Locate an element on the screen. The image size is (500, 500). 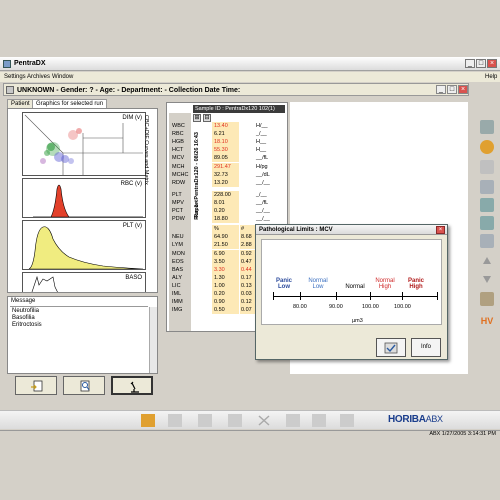
hv-icon: HV is located at coordinates (487, 321).